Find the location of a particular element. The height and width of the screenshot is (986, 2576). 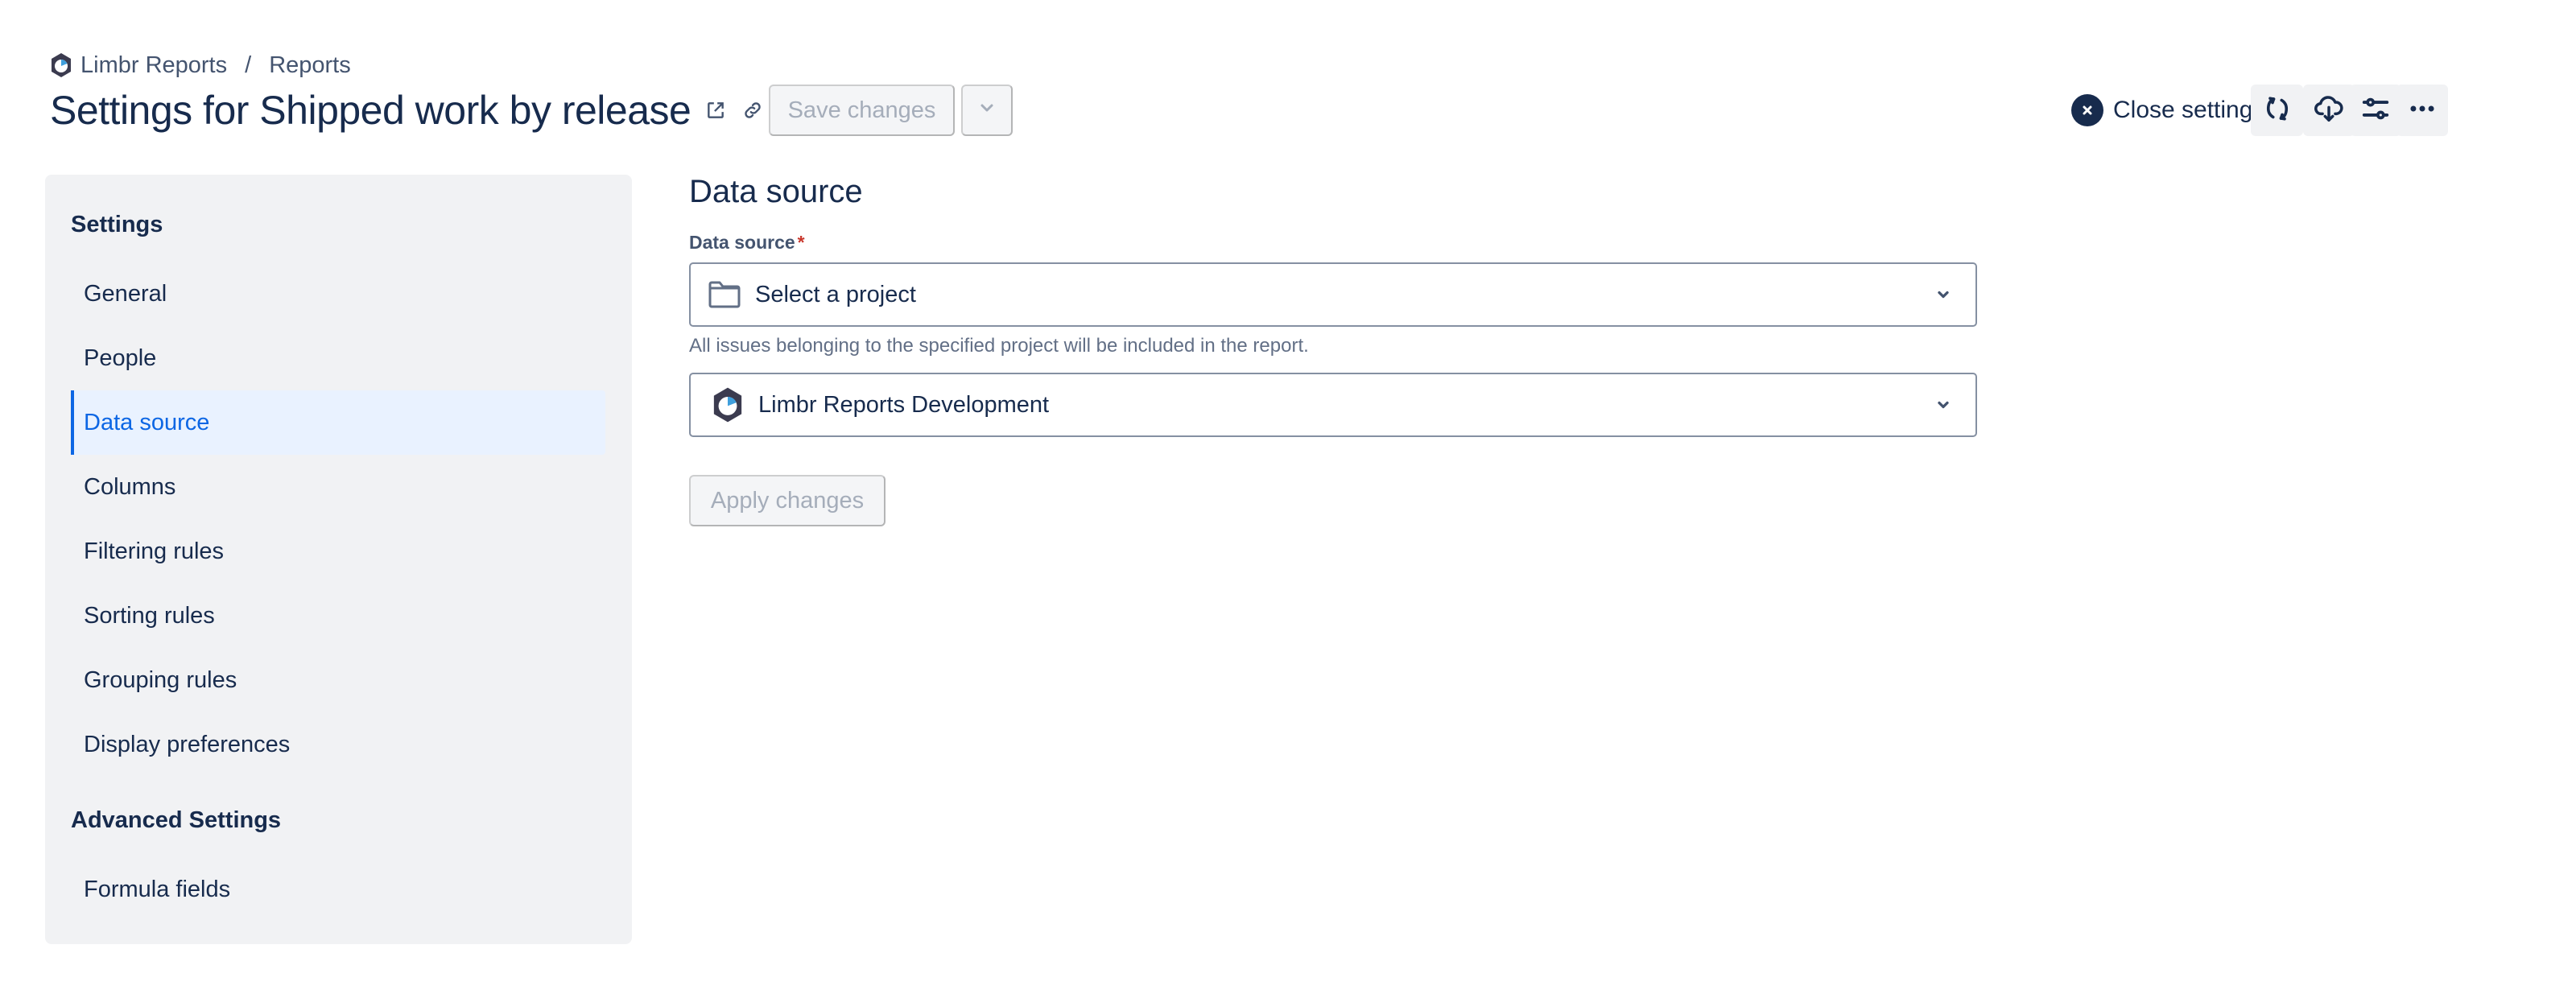

save-options-button is located at coordinates (987, 110).